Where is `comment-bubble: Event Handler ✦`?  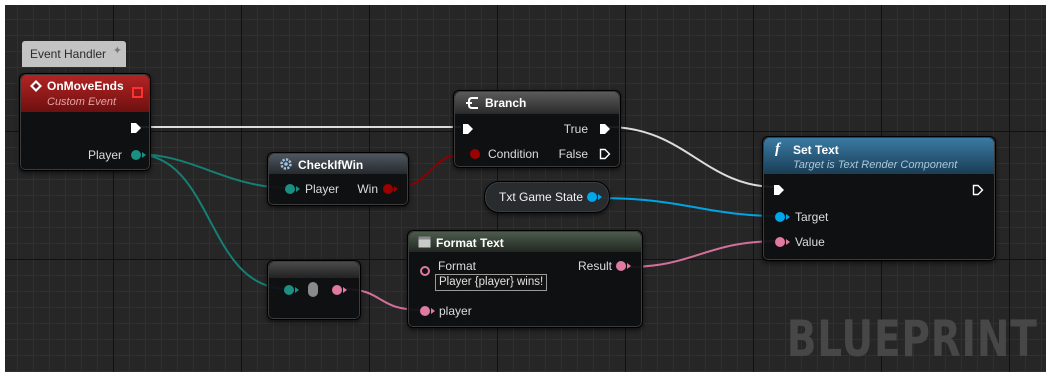
comment-bubble: Event Handler ✦ is located at coordinates (74, 54).